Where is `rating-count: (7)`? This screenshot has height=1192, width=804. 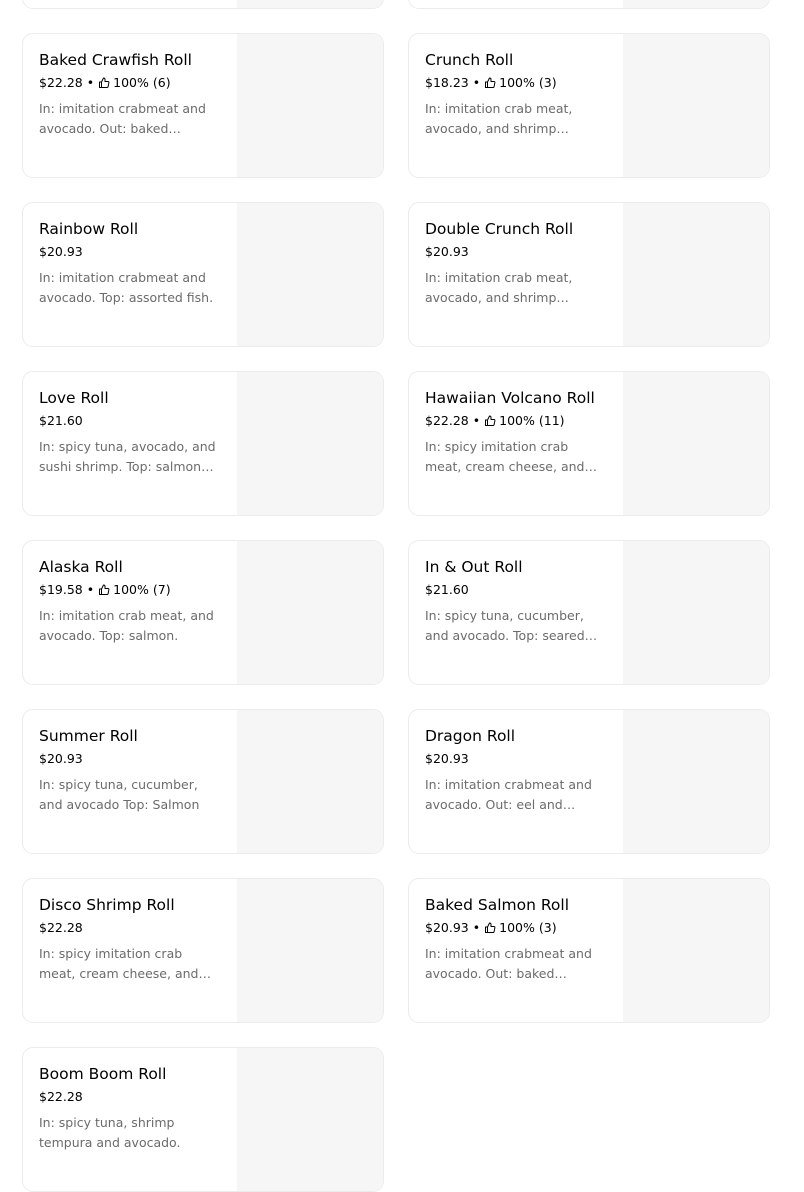 rating-count: (7) is located at coordinates (161, 589).